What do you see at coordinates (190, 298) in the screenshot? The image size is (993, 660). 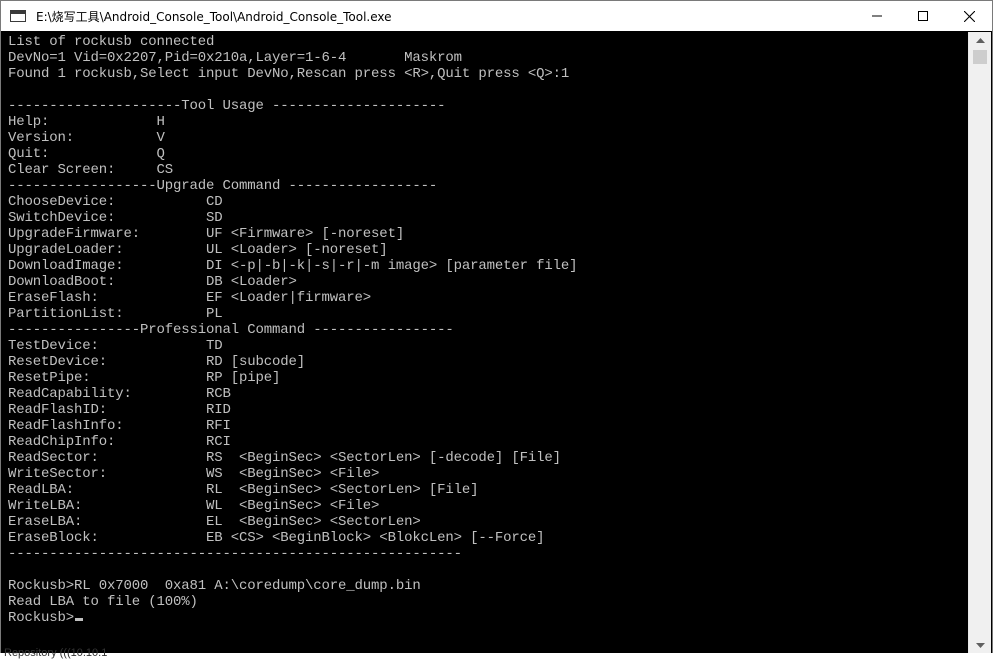 I see `console-line: EraseFlash: EF <Loader|firmware>` at bounding box center [190, 298].